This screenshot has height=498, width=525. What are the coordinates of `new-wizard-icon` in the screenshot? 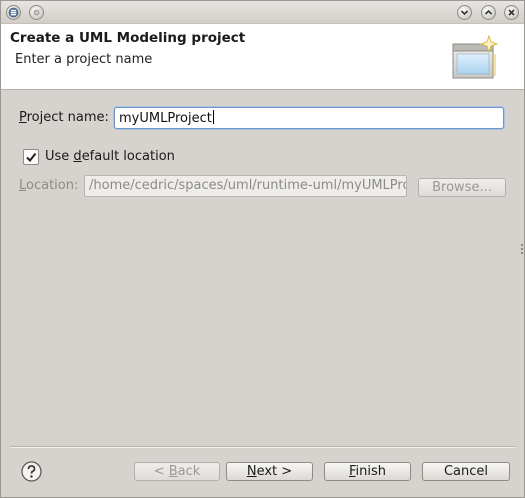 It's located at (477, 58).